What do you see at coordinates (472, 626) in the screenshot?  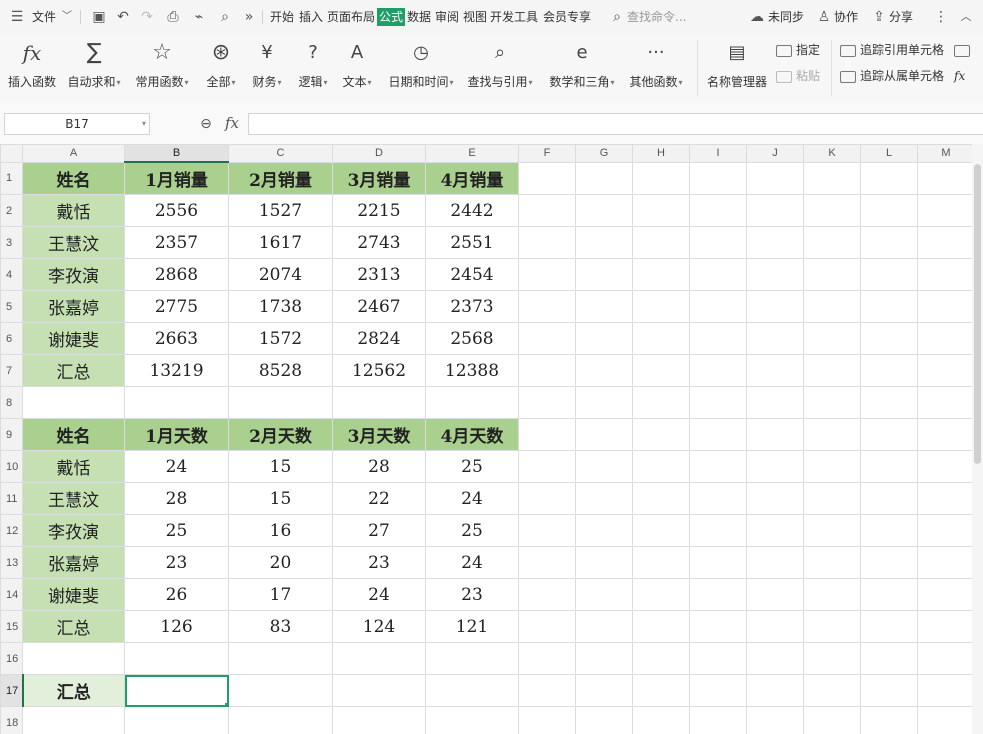 I see `cell: 121` at bounding box center [472, 626].